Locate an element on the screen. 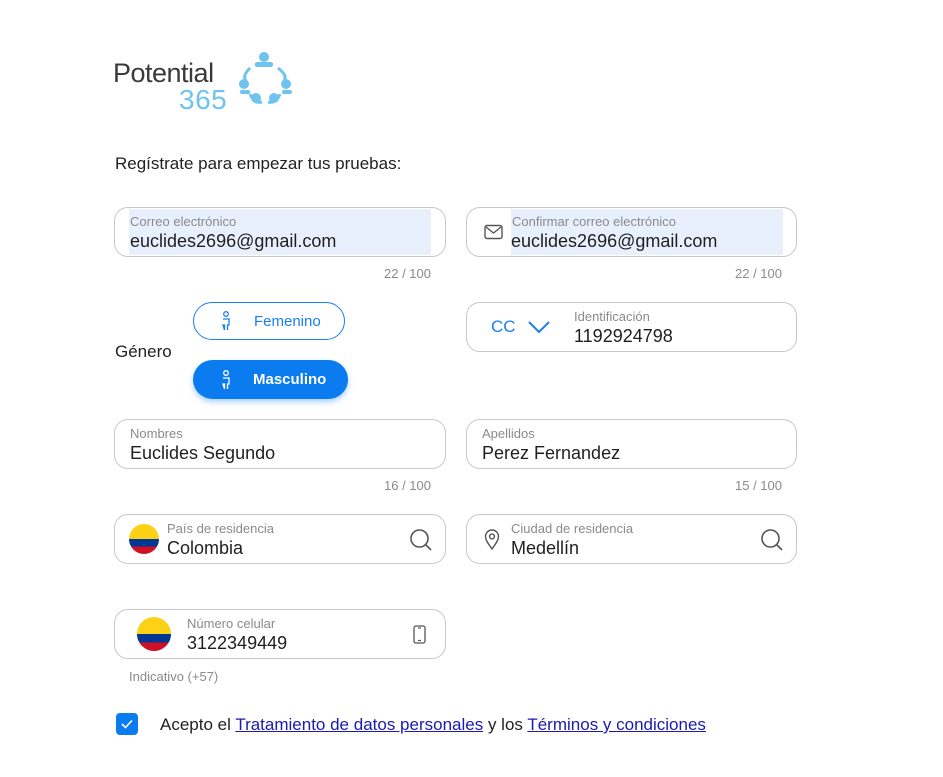 The width and height of the screenshot is (943, 777). female-icon is located at coordinates (226, 321).